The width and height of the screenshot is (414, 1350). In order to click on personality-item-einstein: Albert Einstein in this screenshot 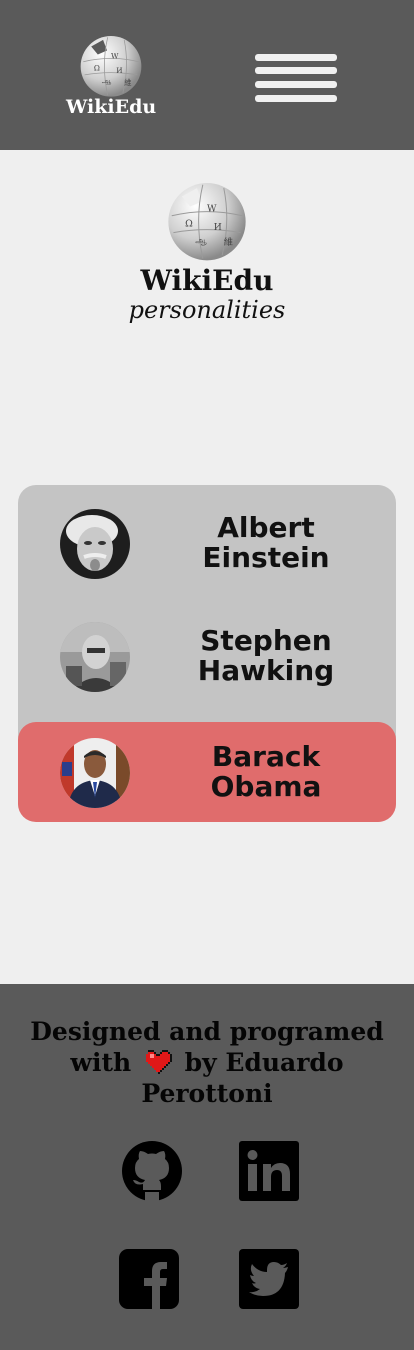, I will do `click(207, 543)`.